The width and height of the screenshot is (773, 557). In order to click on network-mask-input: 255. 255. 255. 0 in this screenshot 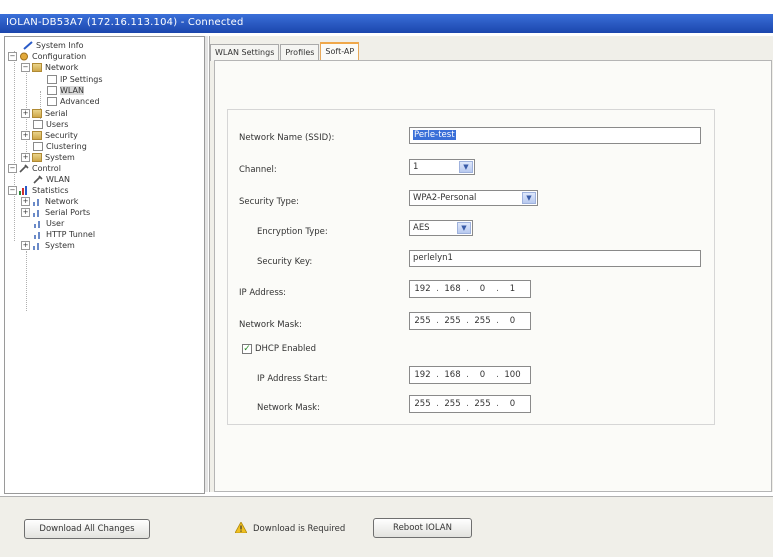, I will do `click(470, 321)`.